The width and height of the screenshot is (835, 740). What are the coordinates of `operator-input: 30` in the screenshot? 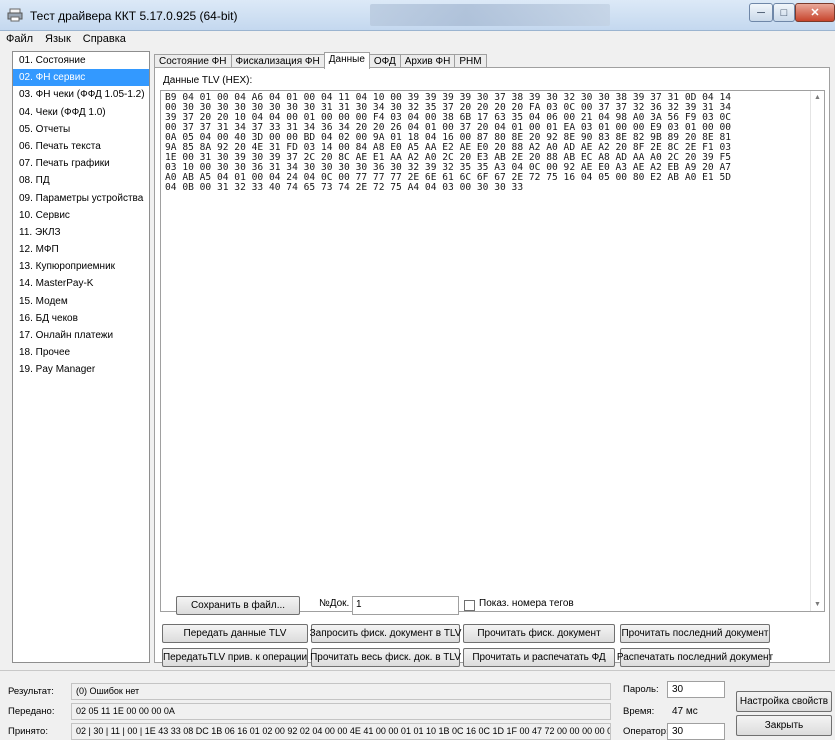 It's located at (696, 731).